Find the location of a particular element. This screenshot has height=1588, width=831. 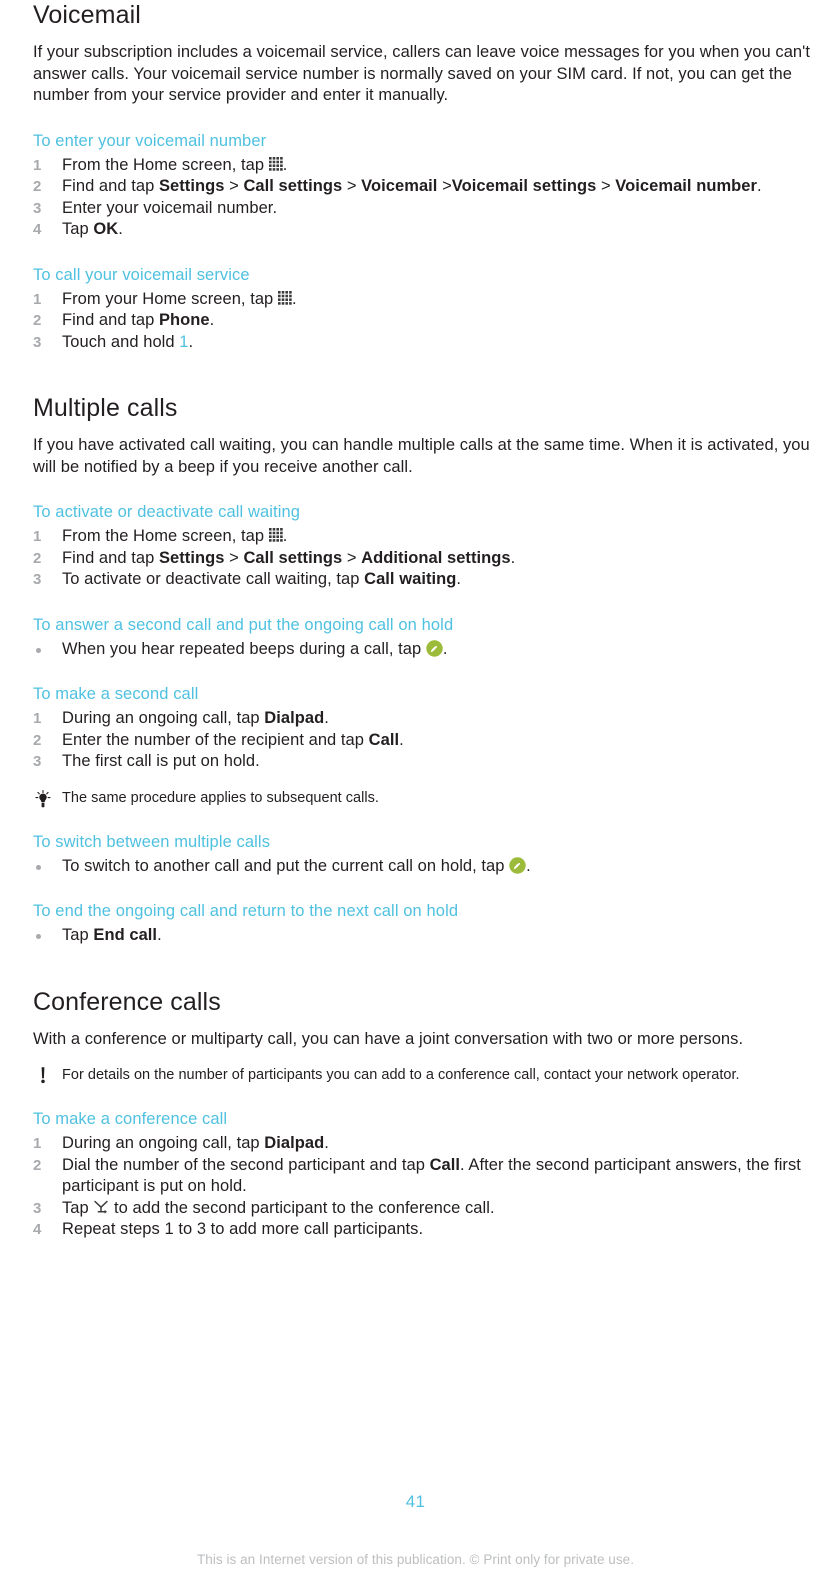

task-heading-activate-call-waiting: To activate or deactivate call waiting is located at coordinates (167, 512).